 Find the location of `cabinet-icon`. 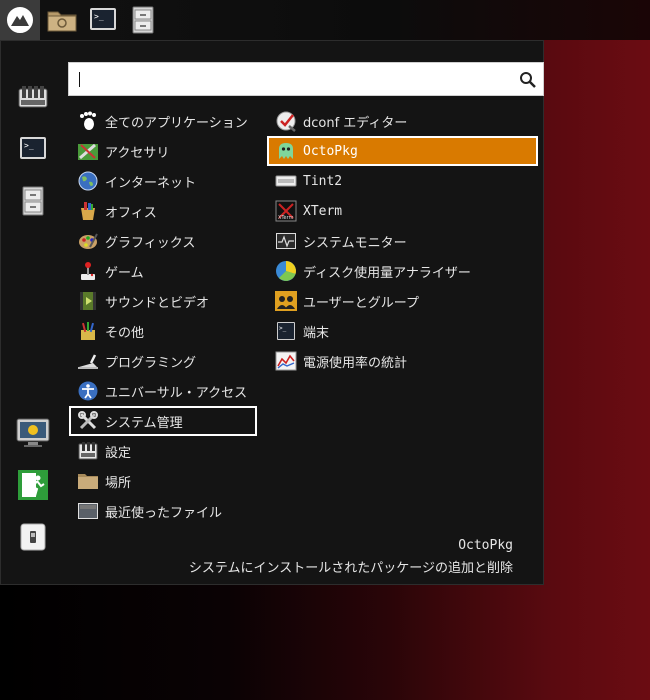

cabinet-icon is located at coordinates (143, 20).